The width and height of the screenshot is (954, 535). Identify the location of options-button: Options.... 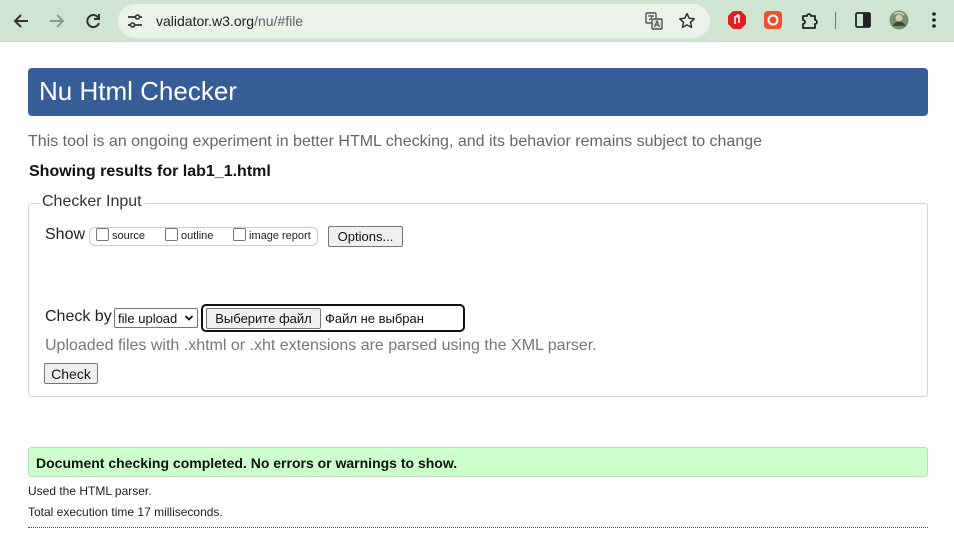
(365, 236).